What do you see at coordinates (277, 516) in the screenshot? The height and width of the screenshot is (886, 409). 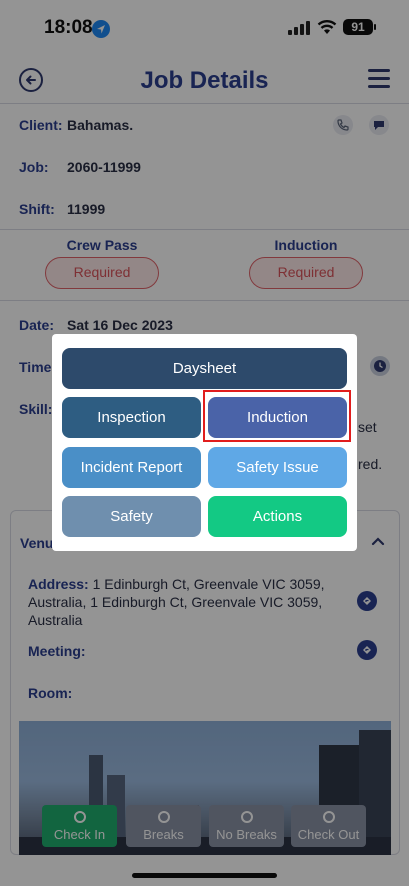 I see `actions-button: Actions` at bounding box center [277, 516].